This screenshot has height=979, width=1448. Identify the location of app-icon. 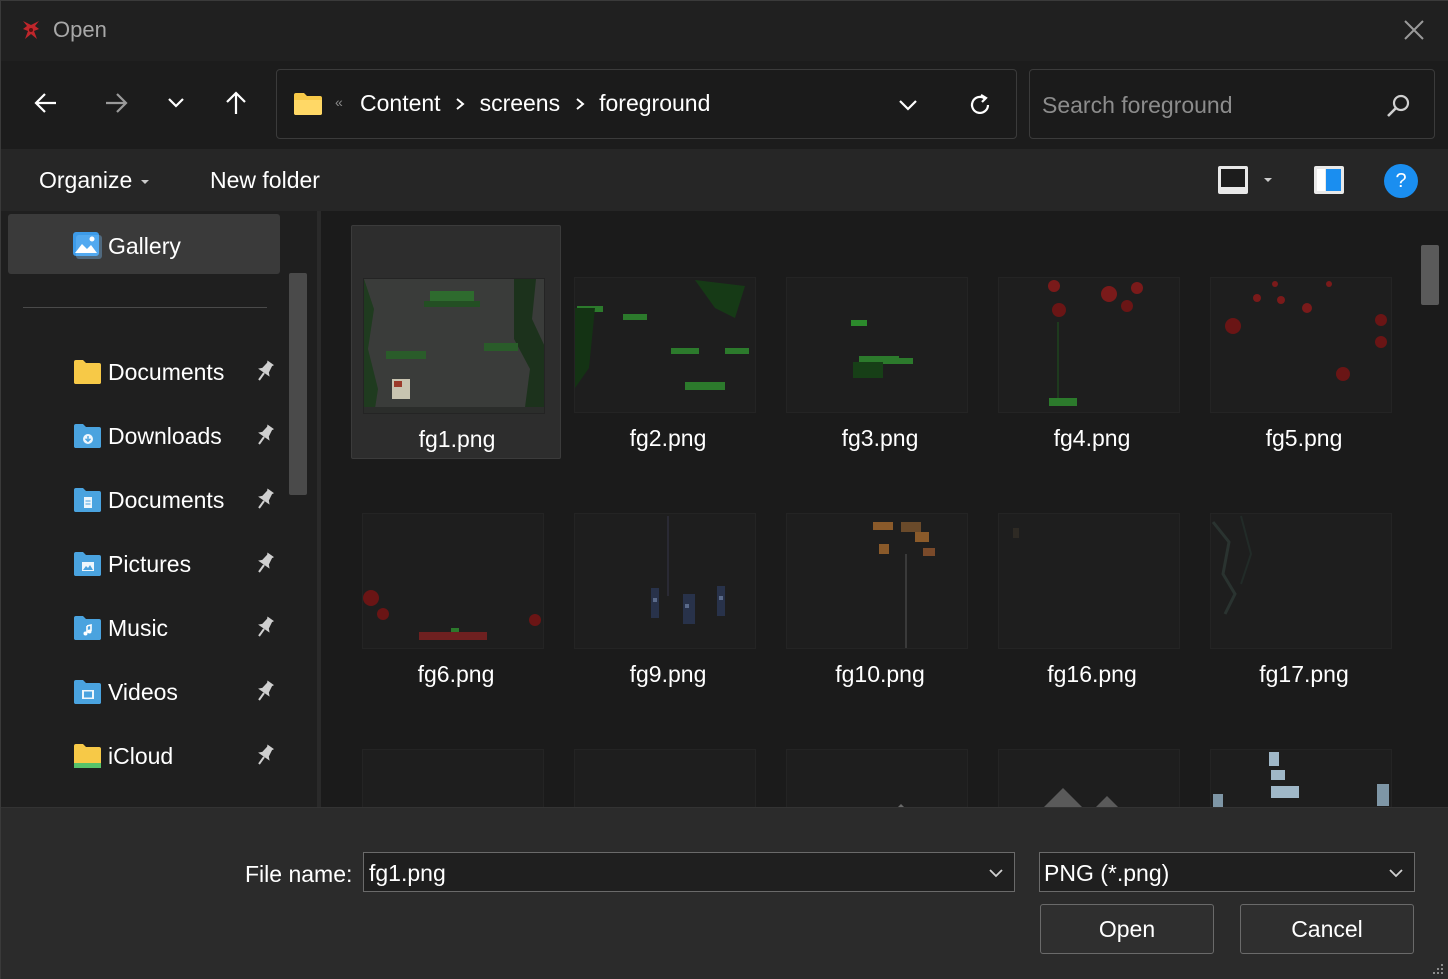
(31, 30).